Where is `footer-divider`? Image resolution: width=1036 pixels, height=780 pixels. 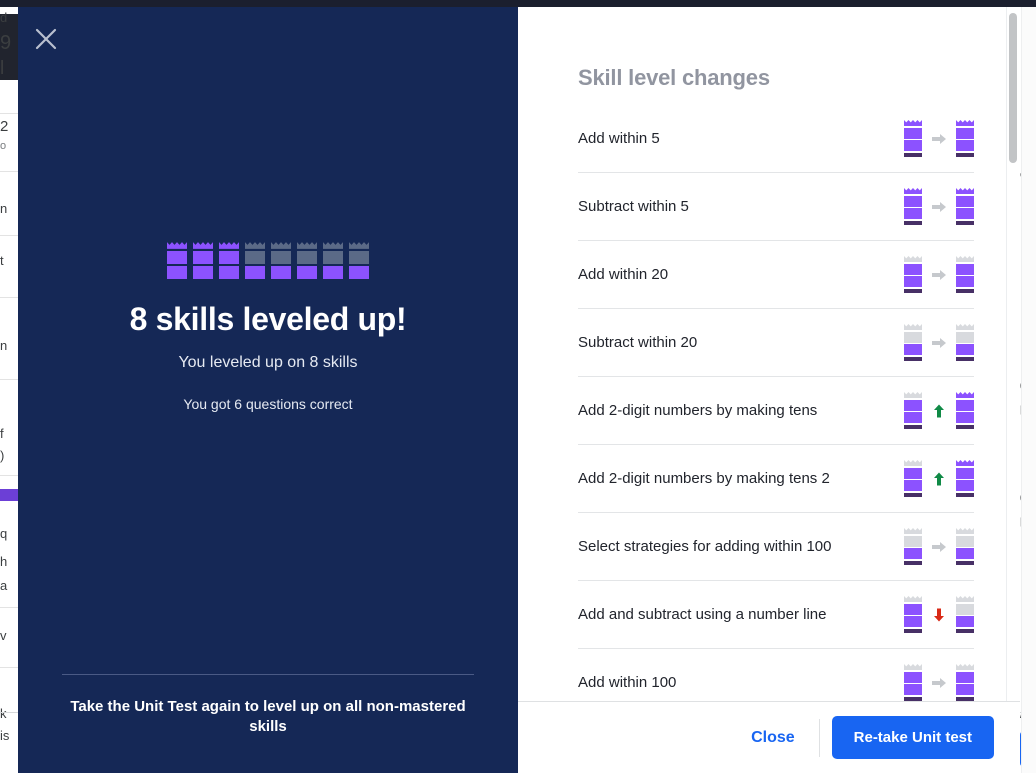
footer-divider is located at coordinates (819, 737).